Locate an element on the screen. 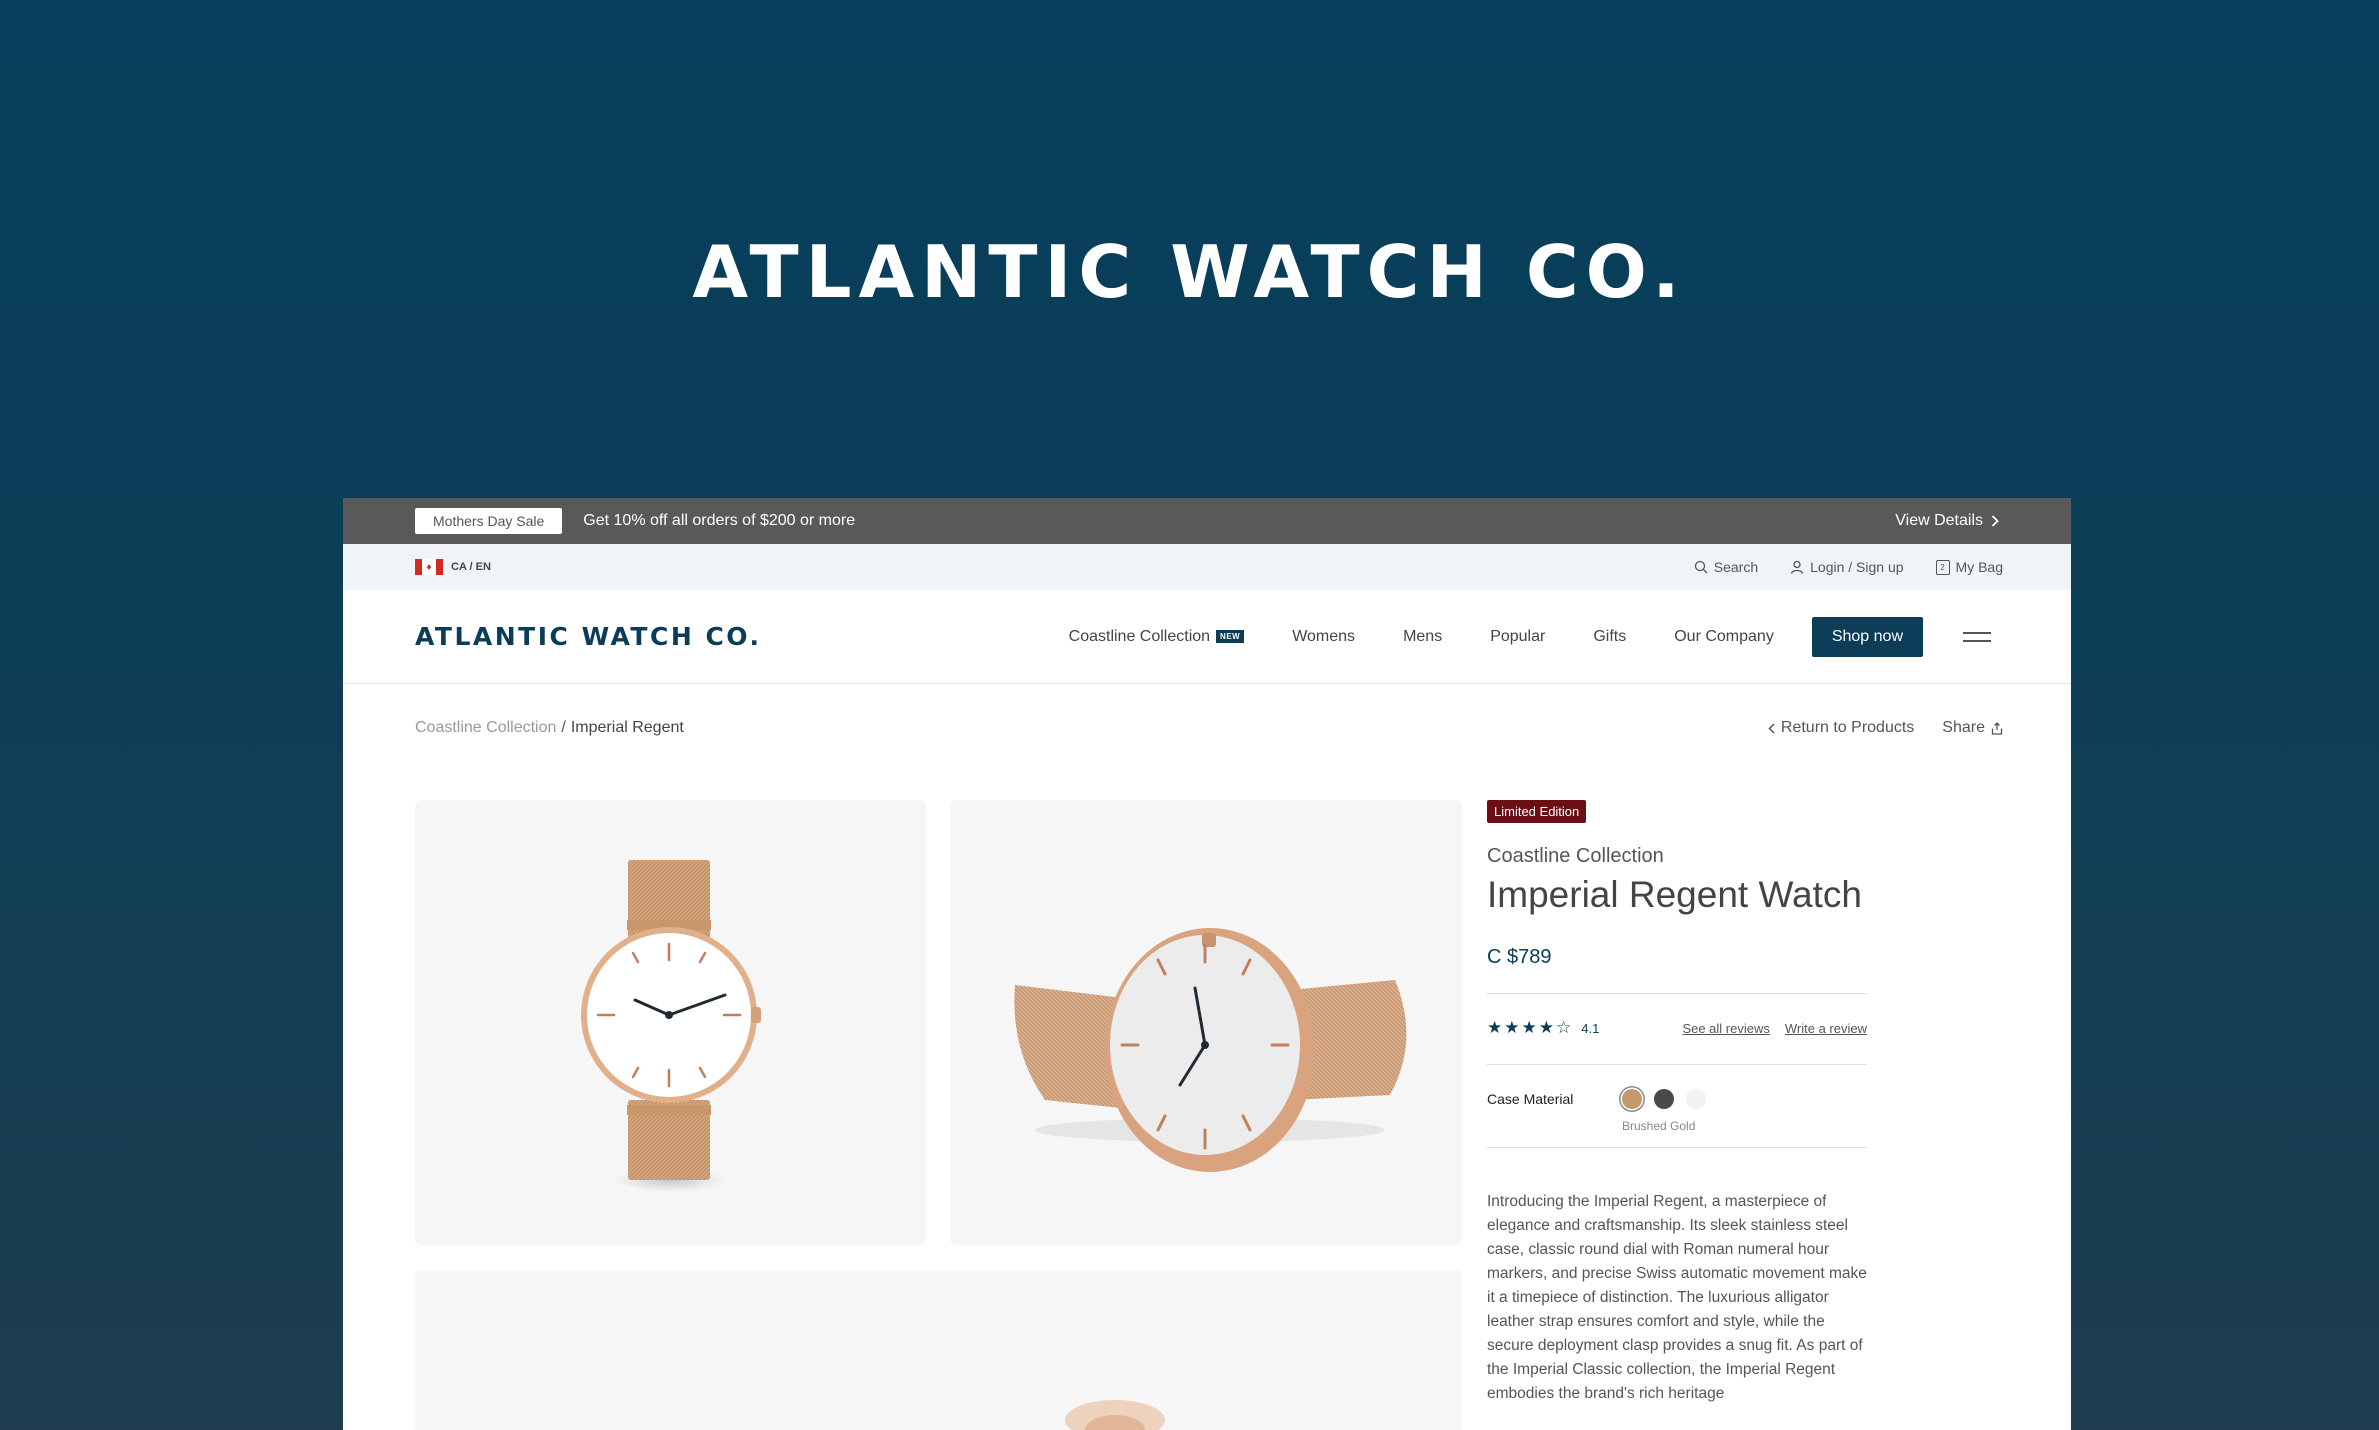 This screenshot has height=1430, width=2379. new-badge: NEW is located at coordinates (1230, 636).